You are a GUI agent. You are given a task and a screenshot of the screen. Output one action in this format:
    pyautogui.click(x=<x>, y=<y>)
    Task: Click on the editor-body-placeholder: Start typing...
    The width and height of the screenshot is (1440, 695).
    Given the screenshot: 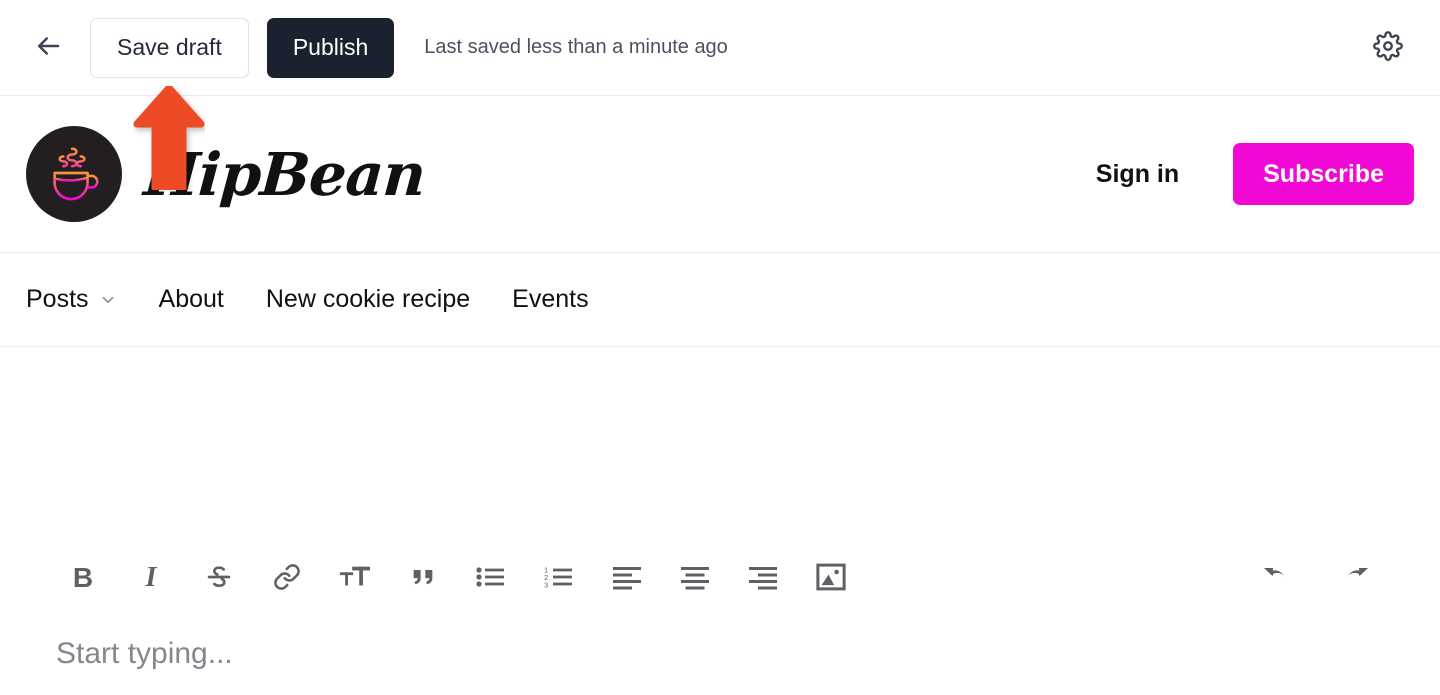 What is the action you would take?
    pyautogui.click(x=144, y=654)
    